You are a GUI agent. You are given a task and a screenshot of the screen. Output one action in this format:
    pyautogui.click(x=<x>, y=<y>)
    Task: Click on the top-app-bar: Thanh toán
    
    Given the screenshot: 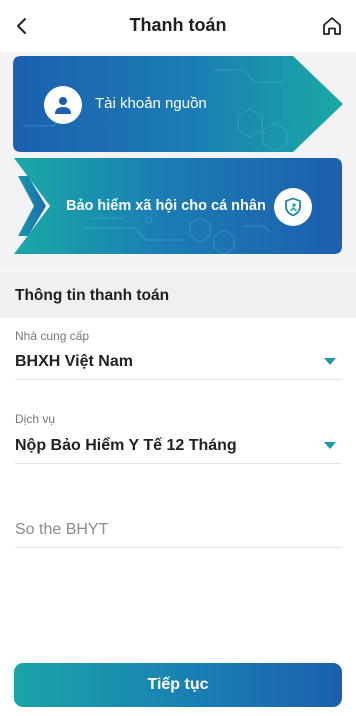 What is the action you would take?
    pyautogui.click(x=178, y=26)
    